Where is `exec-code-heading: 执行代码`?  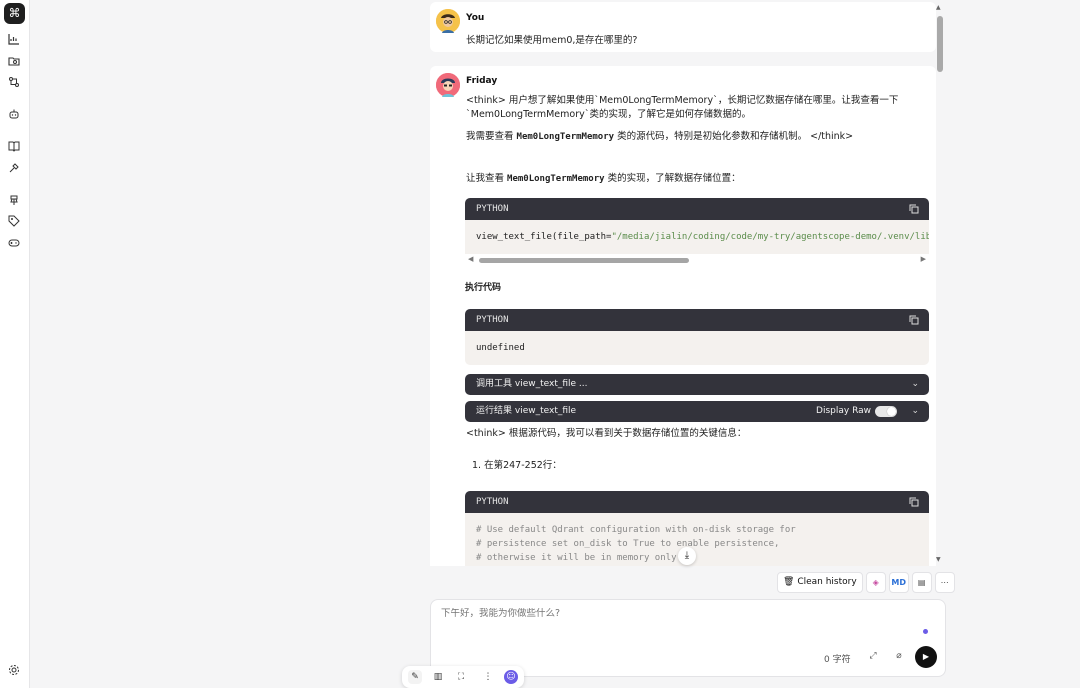
exec-code-heading: 执行代码 is located at coordinates (483, 288).